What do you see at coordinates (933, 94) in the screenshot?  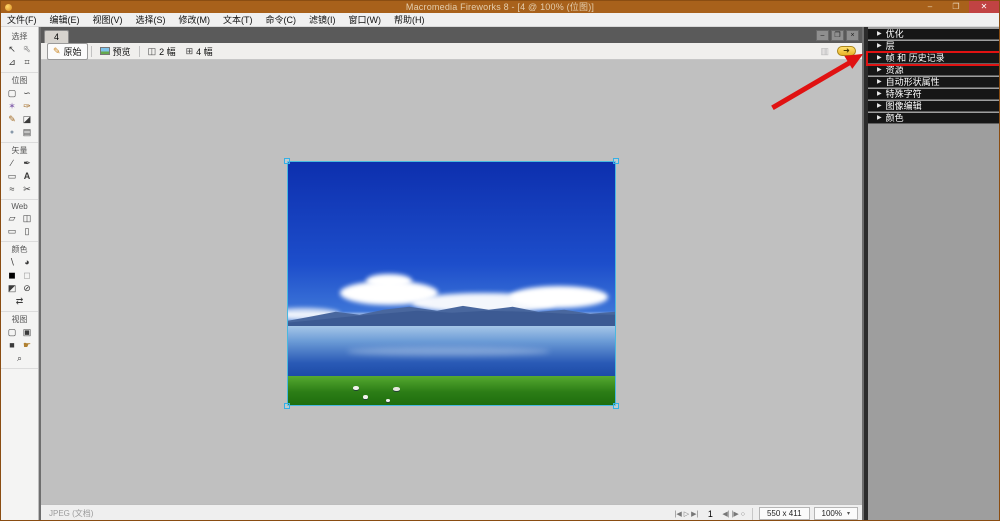 I see `panel-header-特殊字符: ▶ 特殊字符` at bounding box center [933, 94].